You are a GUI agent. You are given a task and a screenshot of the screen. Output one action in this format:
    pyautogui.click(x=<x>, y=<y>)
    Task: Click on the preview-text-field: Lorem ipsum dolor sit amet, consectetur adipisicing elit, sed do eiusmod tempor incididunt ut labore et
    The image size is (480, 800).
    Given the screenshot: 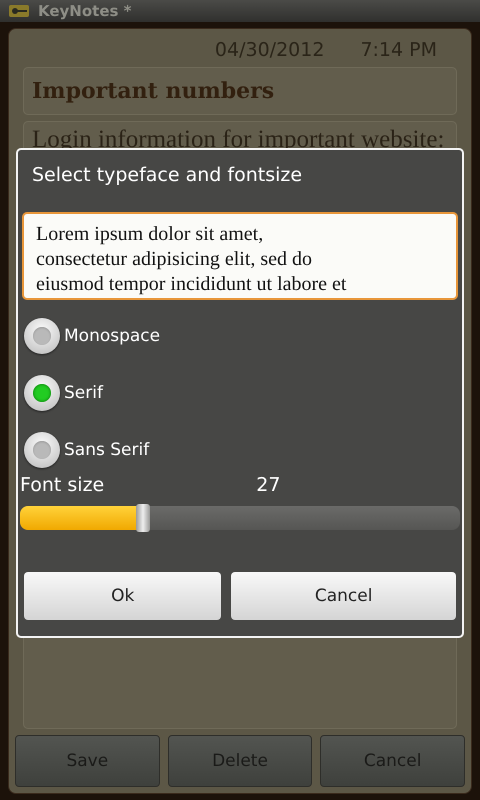 What is the action you would take?
    pyautogui.click(x=240, y=256)
    